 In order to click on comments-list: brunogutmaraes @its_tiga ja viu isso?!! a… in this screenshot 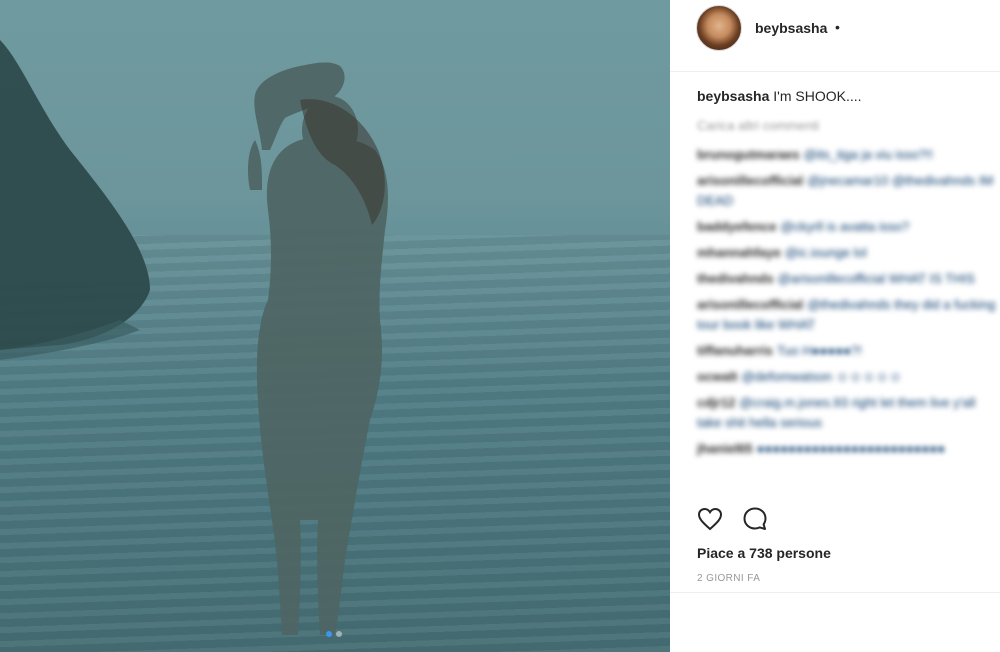, I will do `click(847, 305)`.